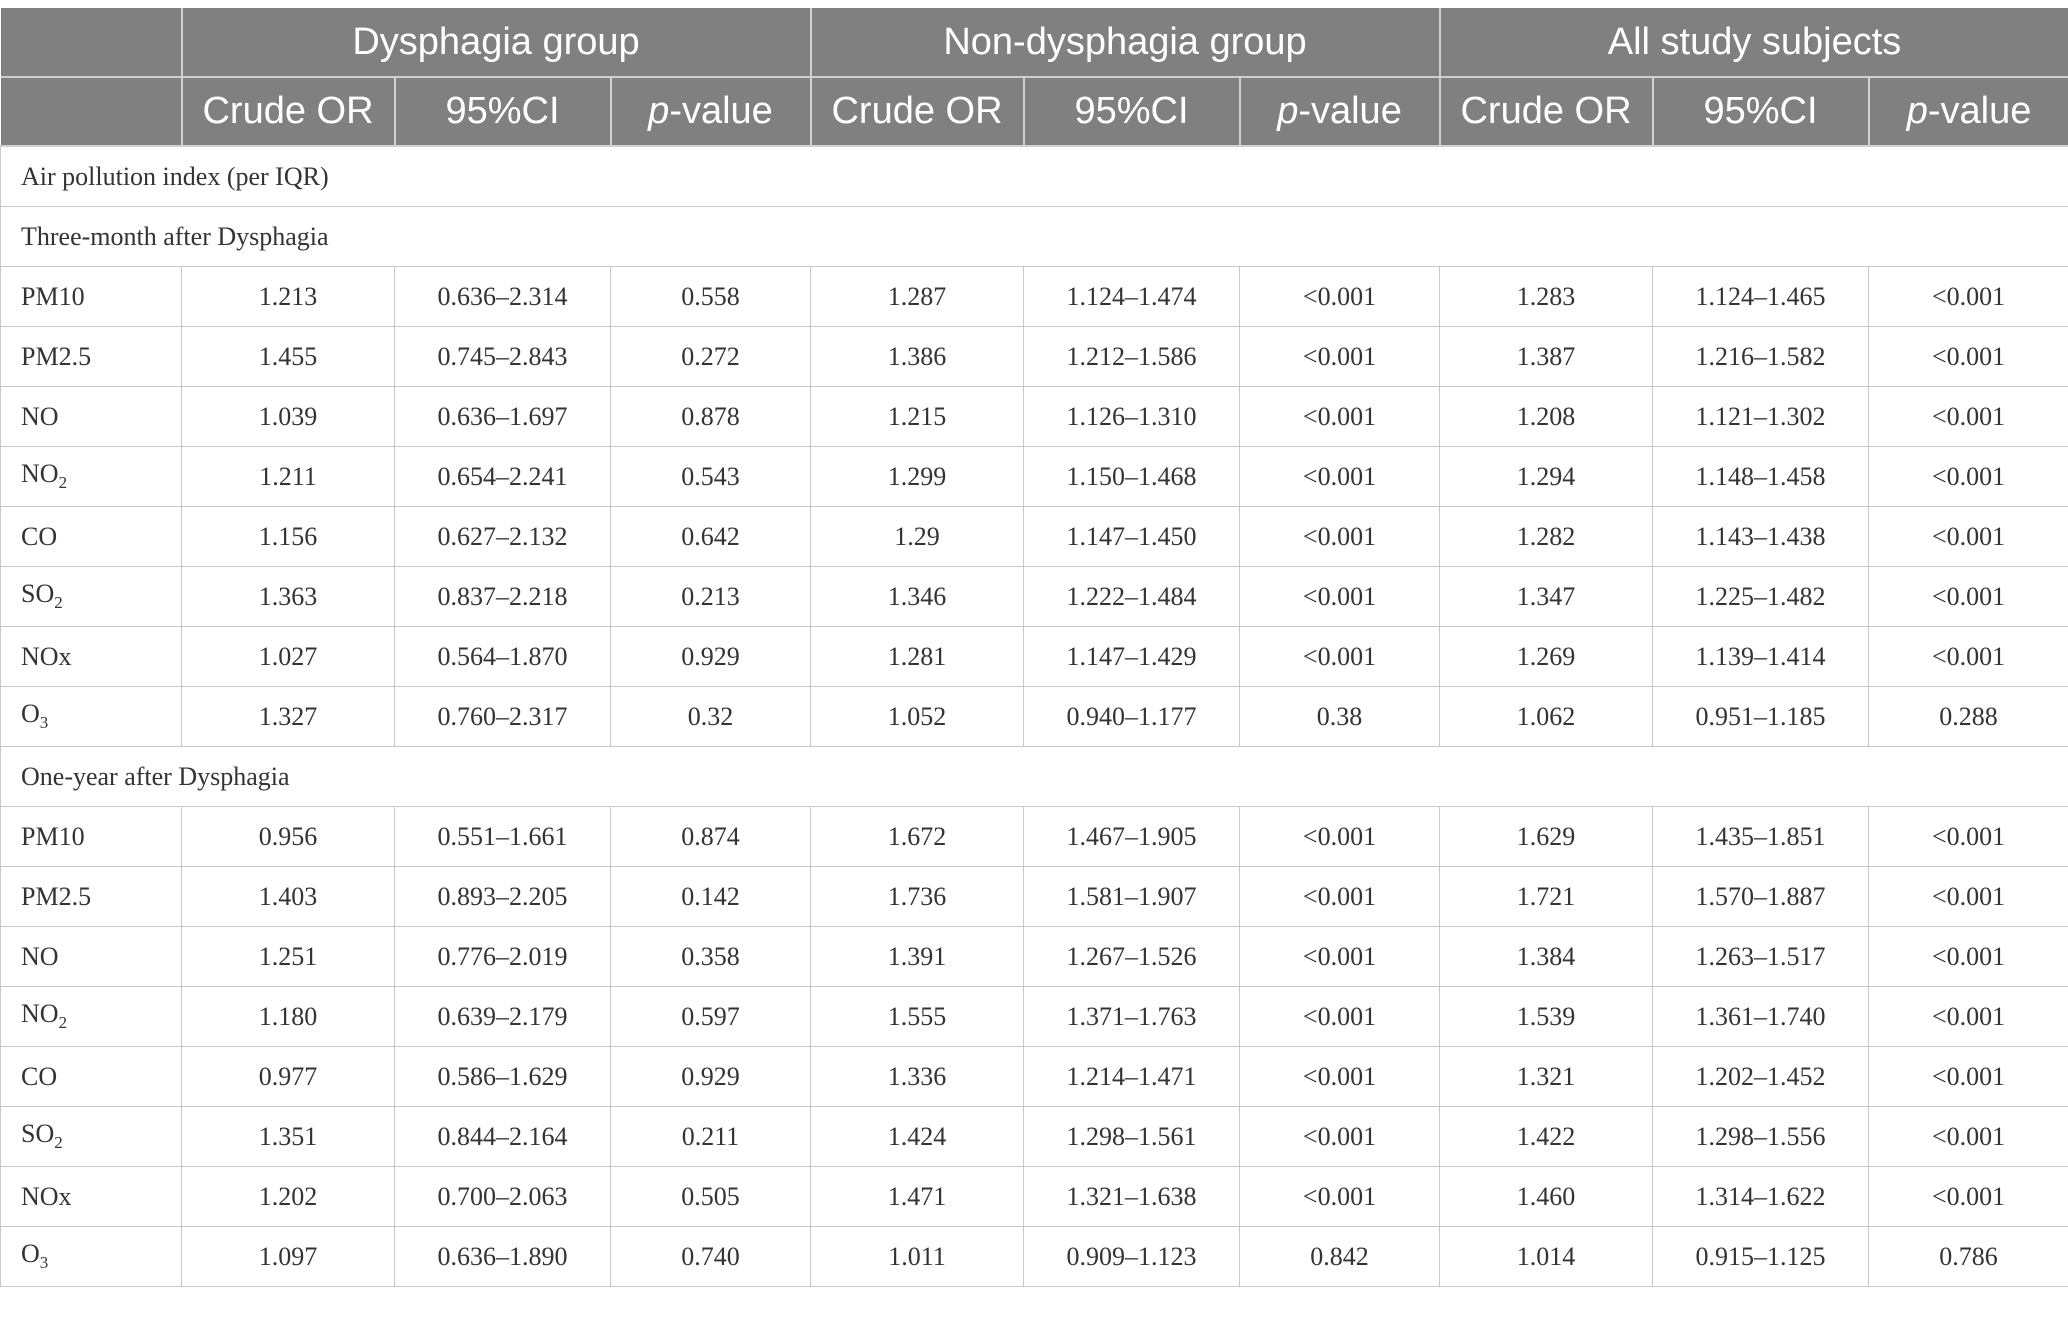 The image size is (2068, 1328). I want to click on group-header-all-subjects: All study subjects, so click(1753, 43).